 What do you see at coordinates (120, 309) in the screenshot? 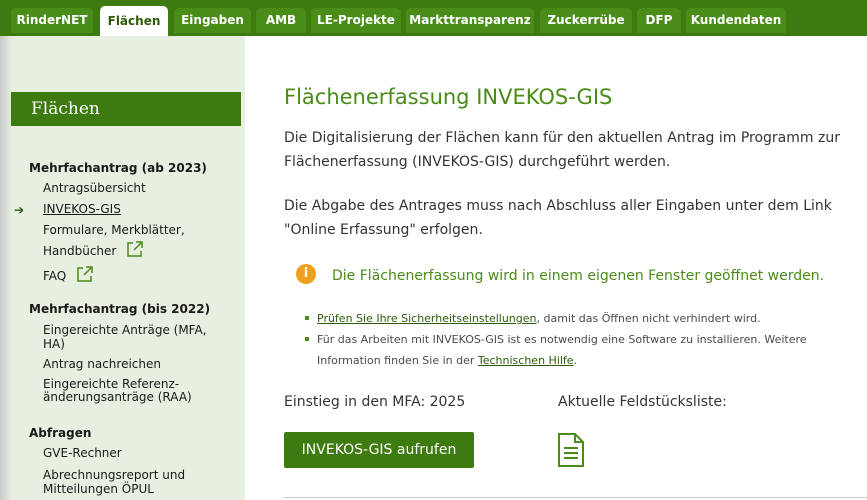
I see `sidebar-section-mfa-bis-2022: Mehrfachantrag (bis 2022)` at bounding box center [120, 309].